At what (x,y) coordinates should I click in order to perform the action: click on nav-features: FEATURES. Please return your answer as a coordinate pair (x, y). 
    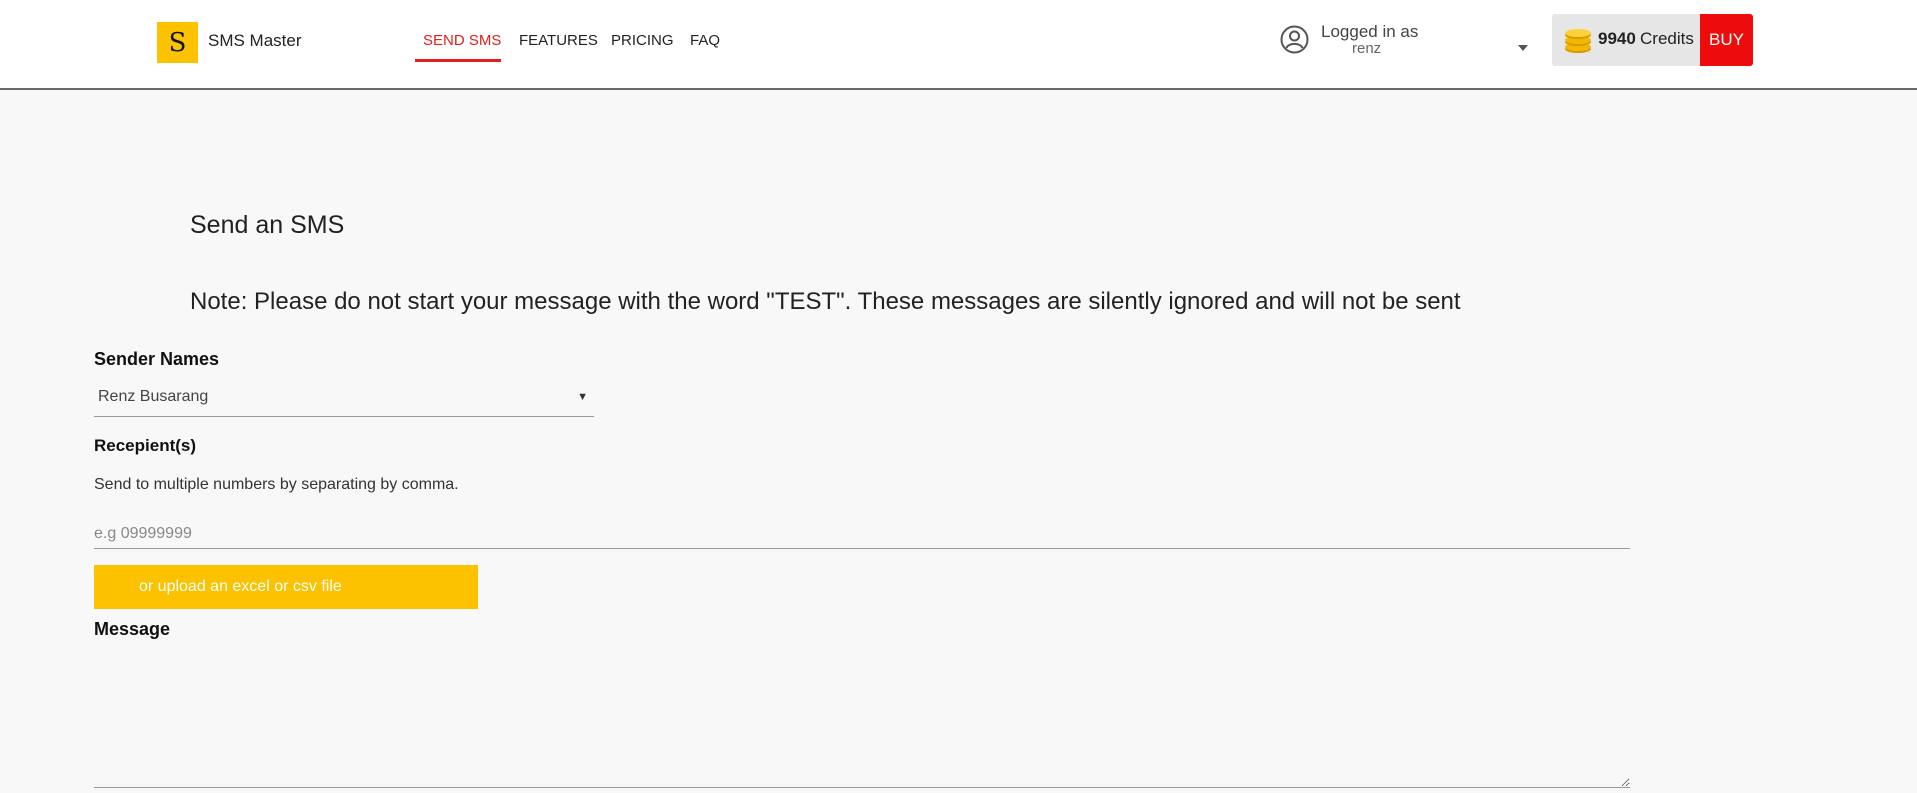
    Looking at the image, I should click on (558, 40).